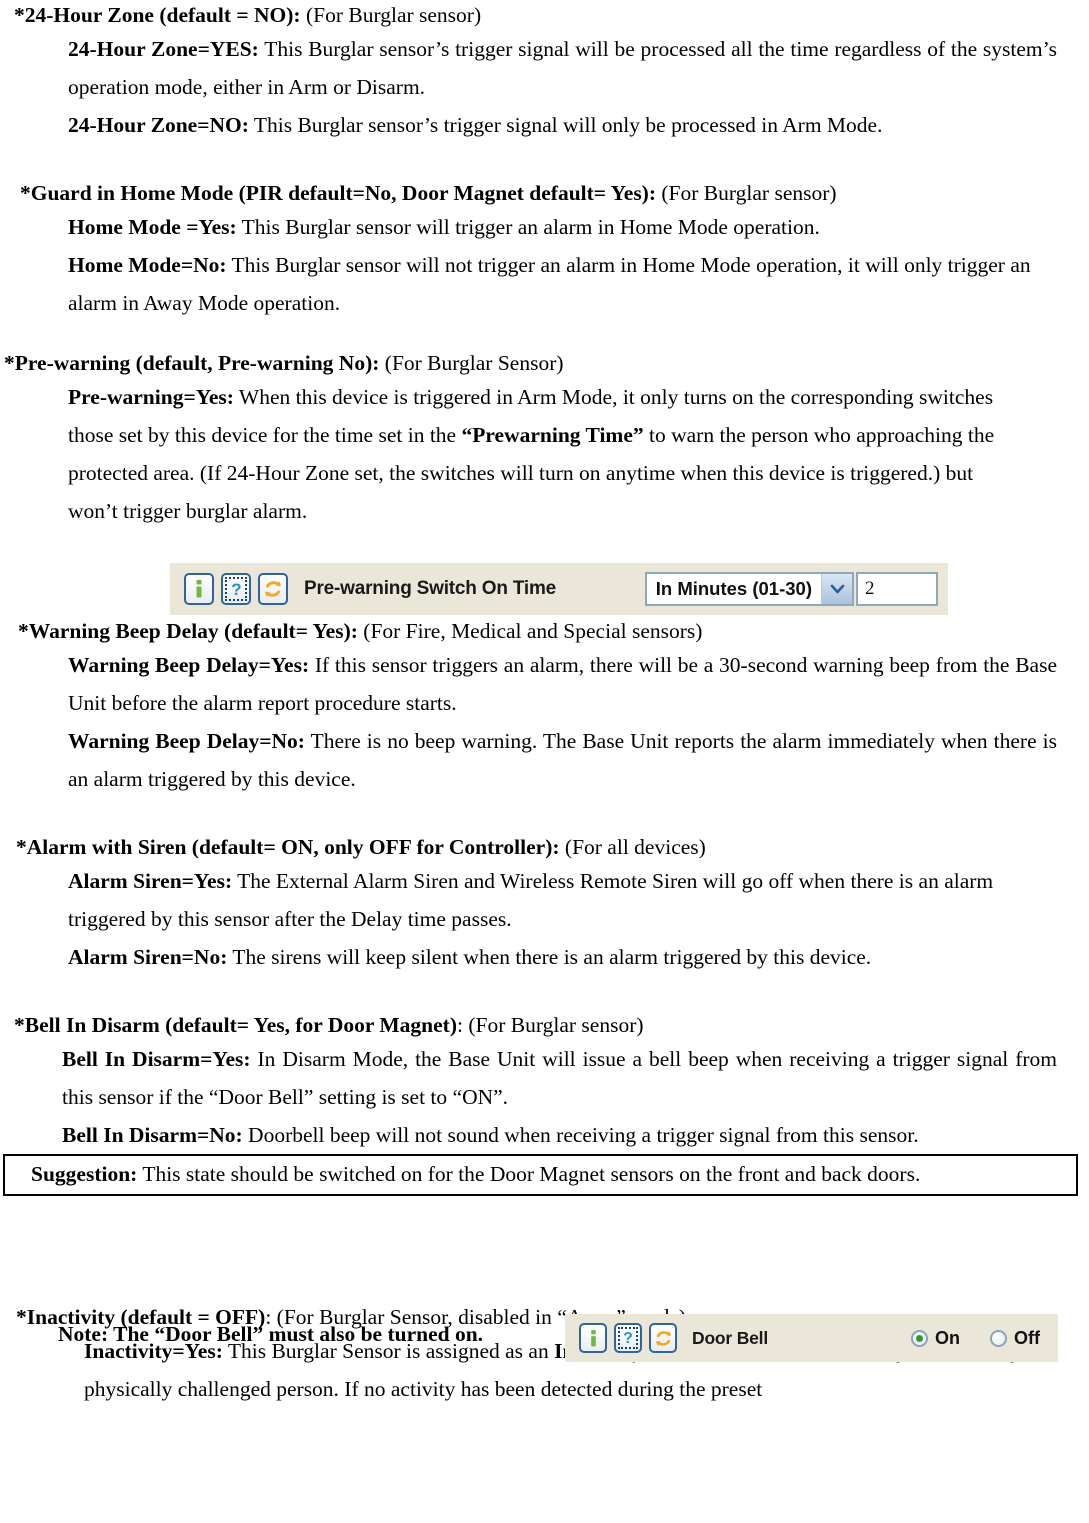 The width and height of the screenshot is (1089, 1523). What do you see at coordinates (84, 1174) in the screenshot?
I see `suggestion-lead: Suggestion:` at bounding box center [84, 1174].